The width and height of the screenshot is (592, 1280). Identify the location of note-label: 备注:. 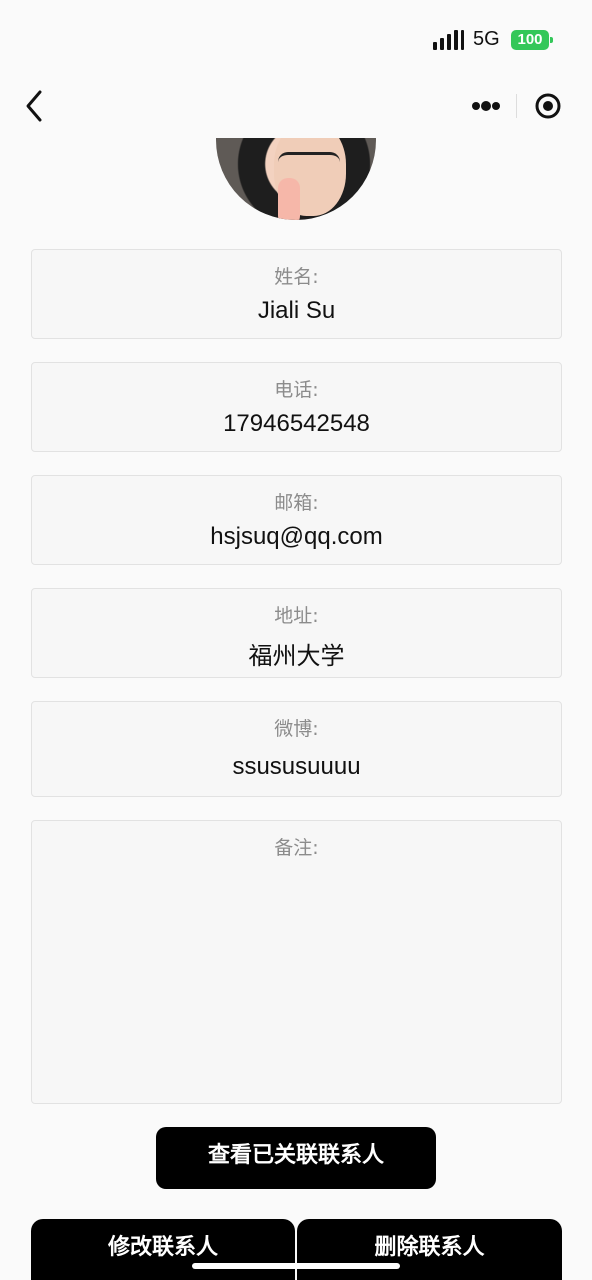
(296, 848).